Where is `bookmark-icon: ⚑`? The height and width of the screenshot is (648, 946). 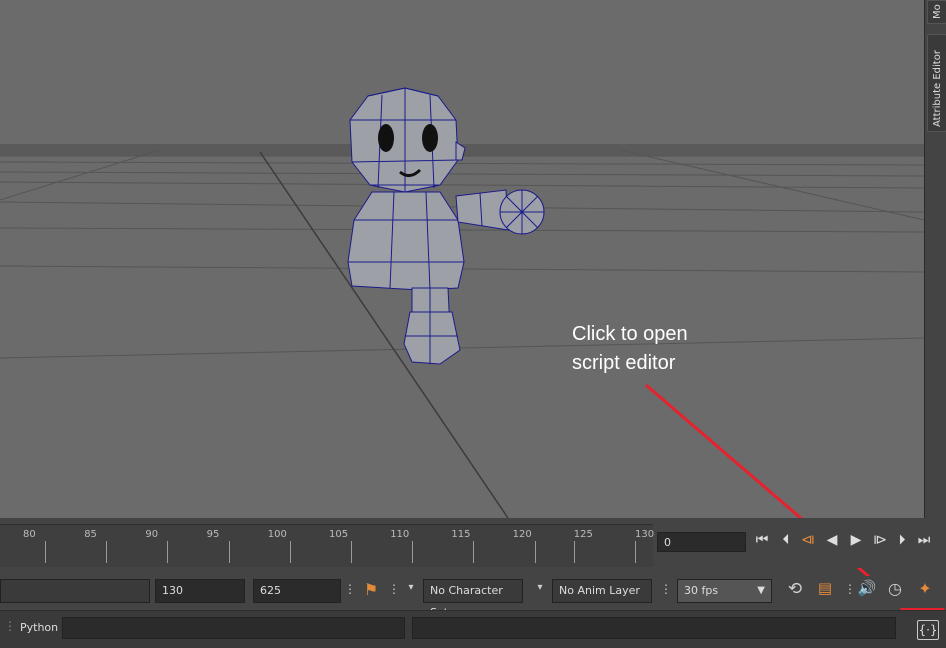
bookmark-icon: ⚑ is located at coordinates (371, 589).